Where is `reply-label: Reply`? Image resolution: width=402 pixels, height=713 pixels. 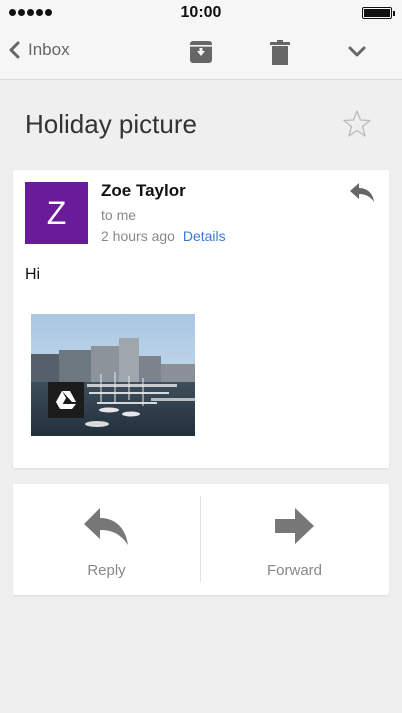 reply-label: Reply is located at coordinates (106, 570).